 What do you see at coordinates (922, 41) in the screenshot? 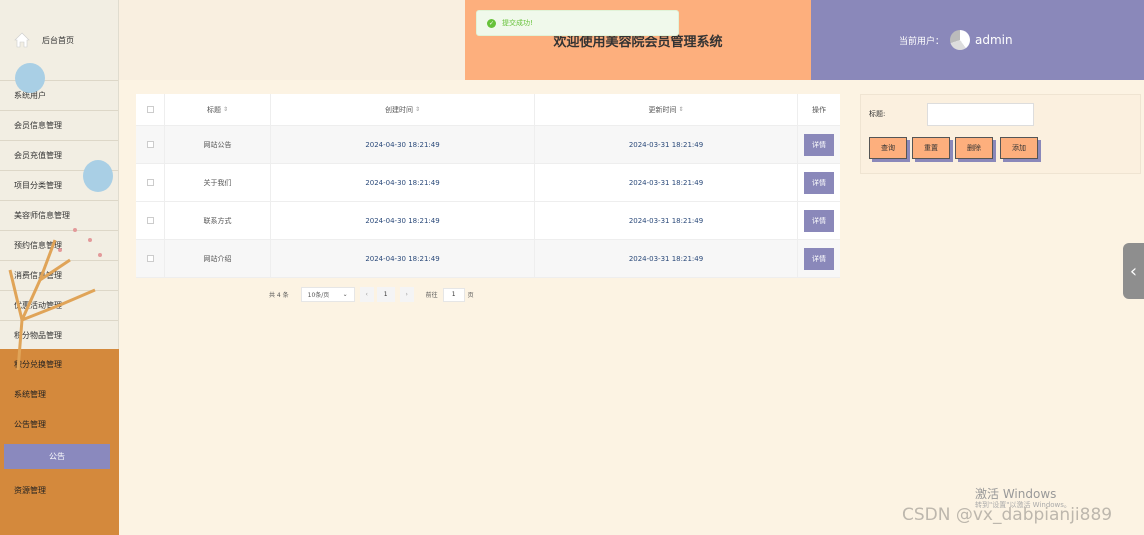
I see `current-user-label: 当前用户：` at bounding box center [922, 41].